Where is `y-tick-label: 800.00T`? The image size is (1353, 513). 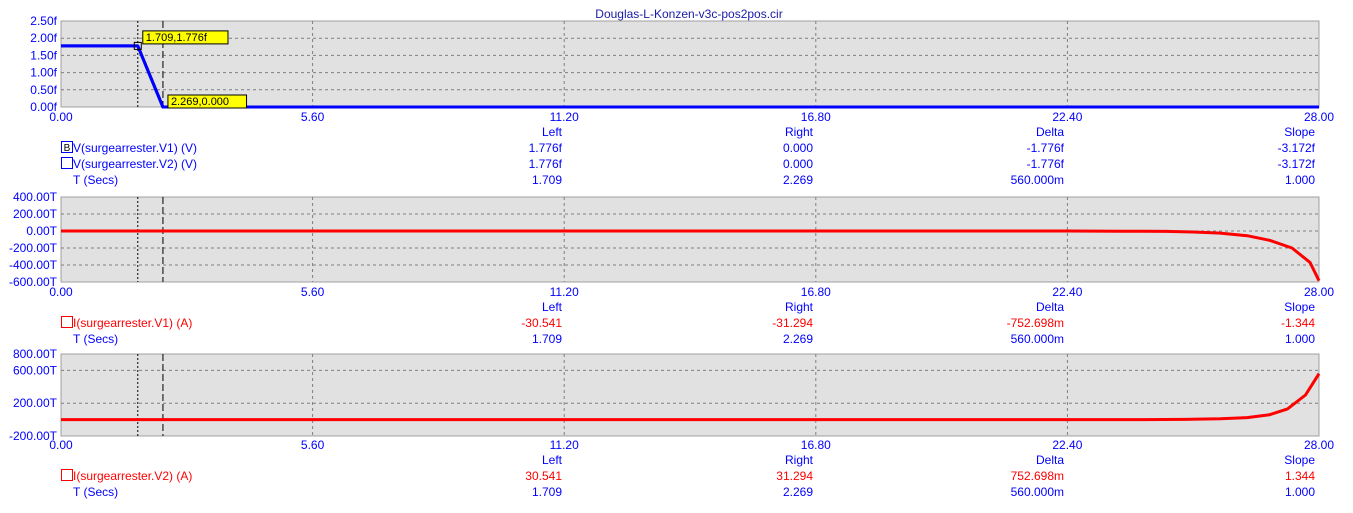
y-tick-label: 800.00T is located at coordinates (35, 354).